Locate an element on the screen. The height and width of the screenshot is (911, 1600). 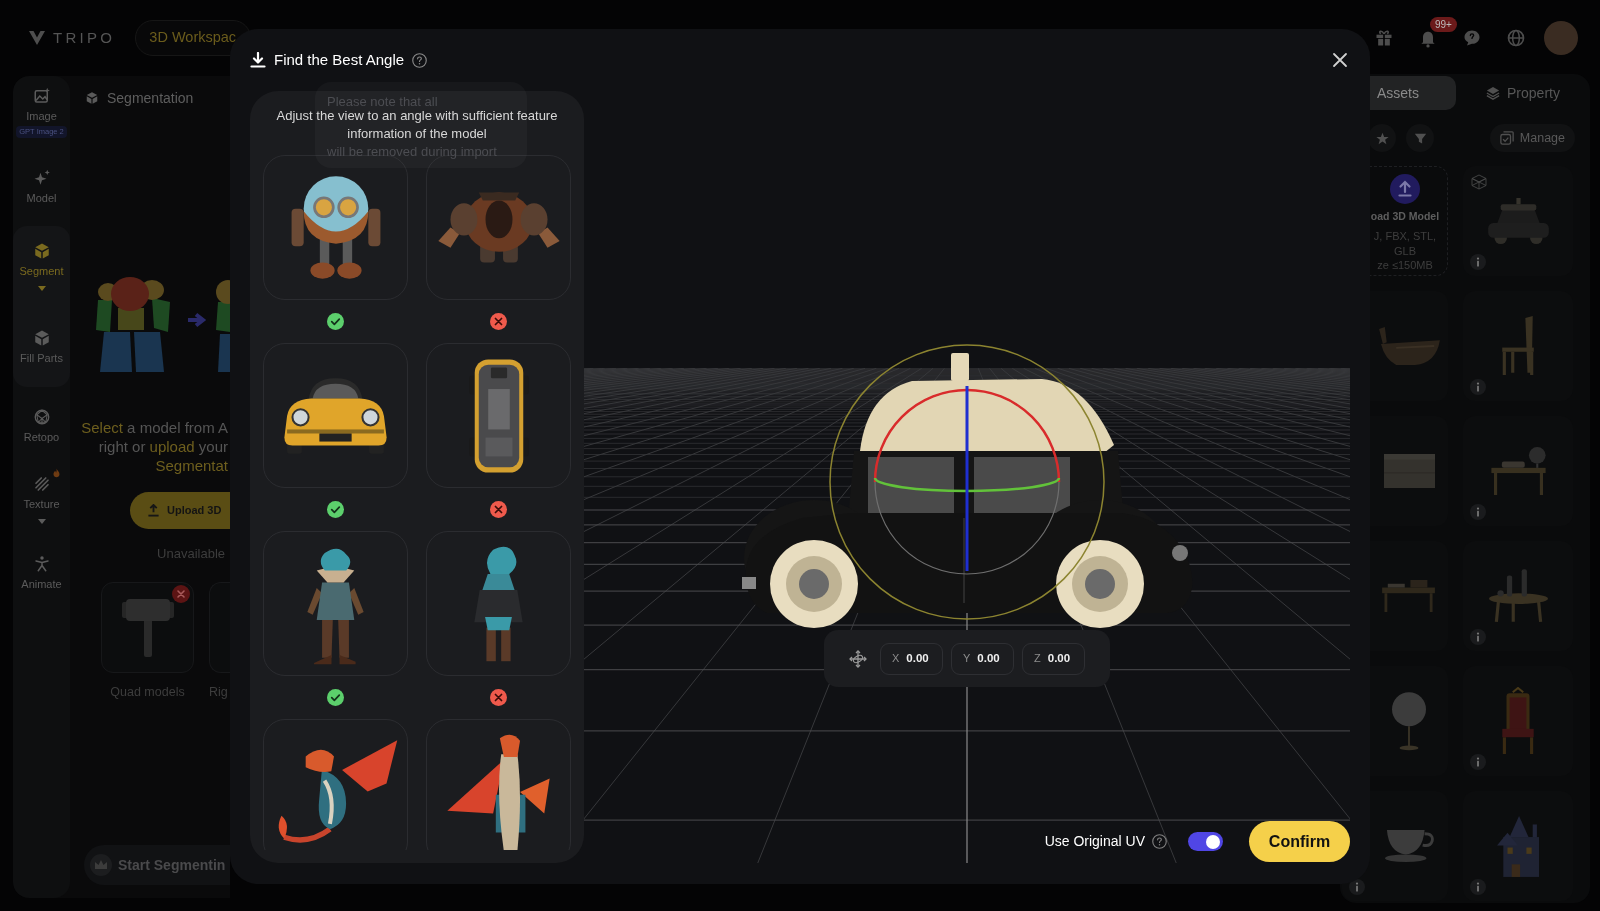
sidebar-item: Segment is located at coordinates (41, 266).